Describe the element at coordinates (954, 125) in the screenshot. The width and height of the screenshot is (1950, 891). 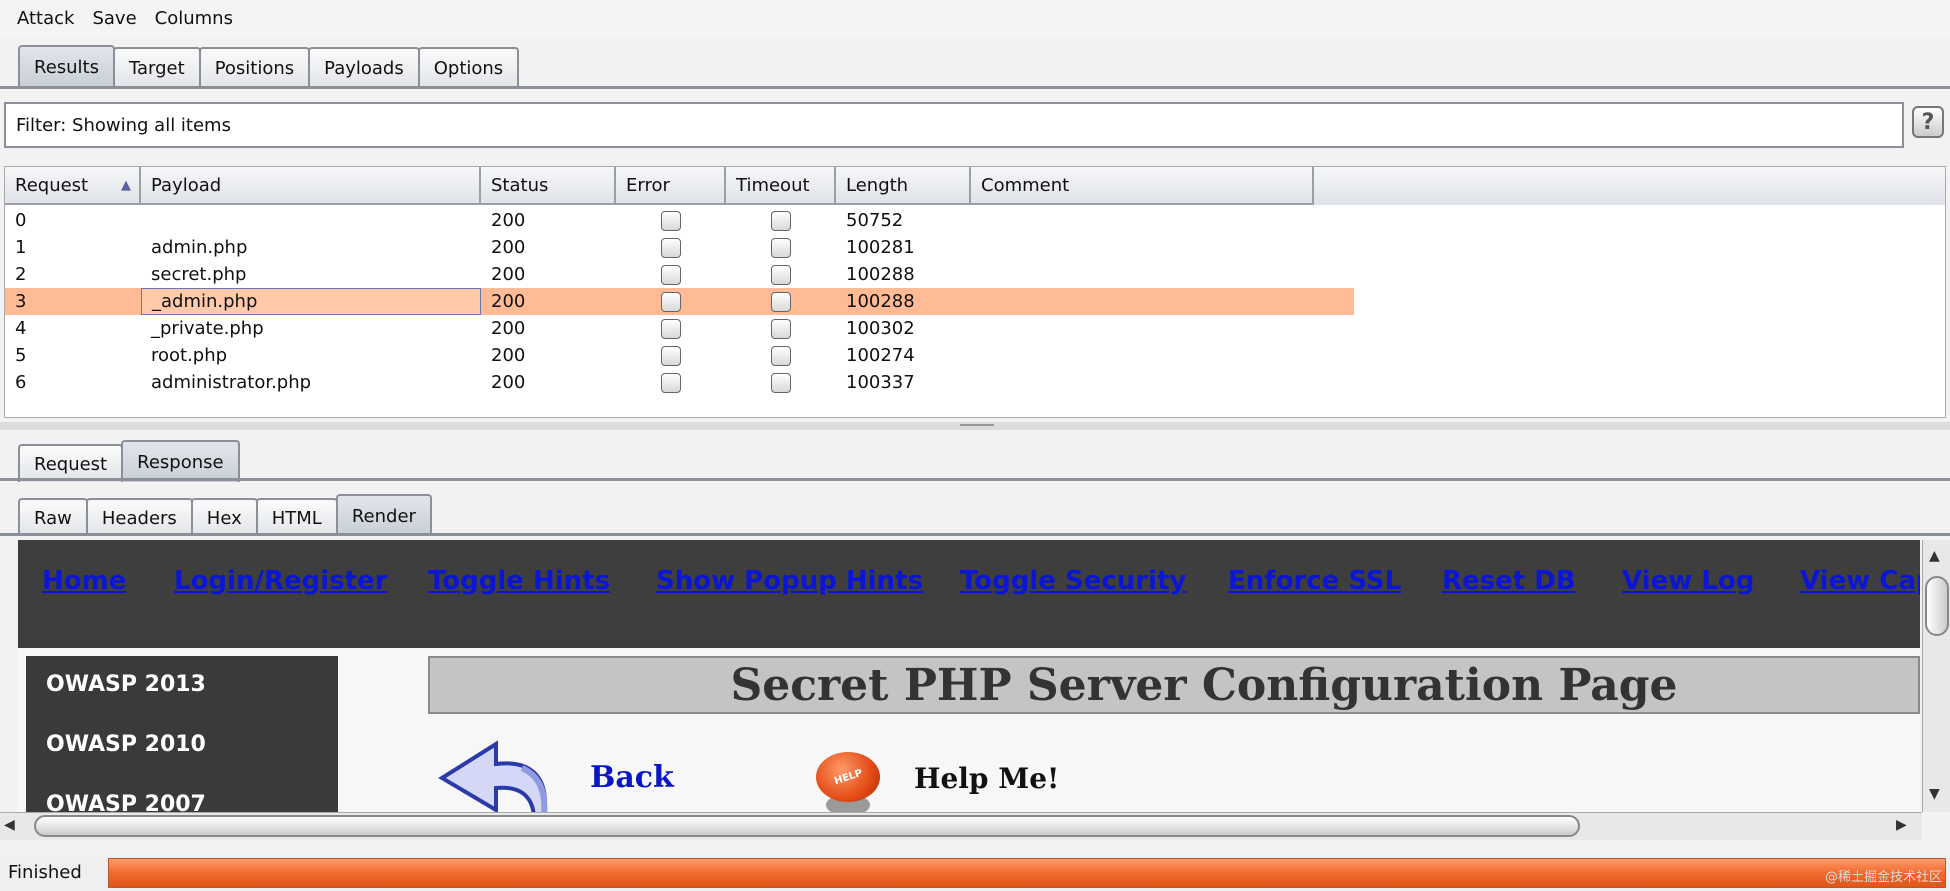
I see `filter-bar: Filter: Showing all items` at that location.